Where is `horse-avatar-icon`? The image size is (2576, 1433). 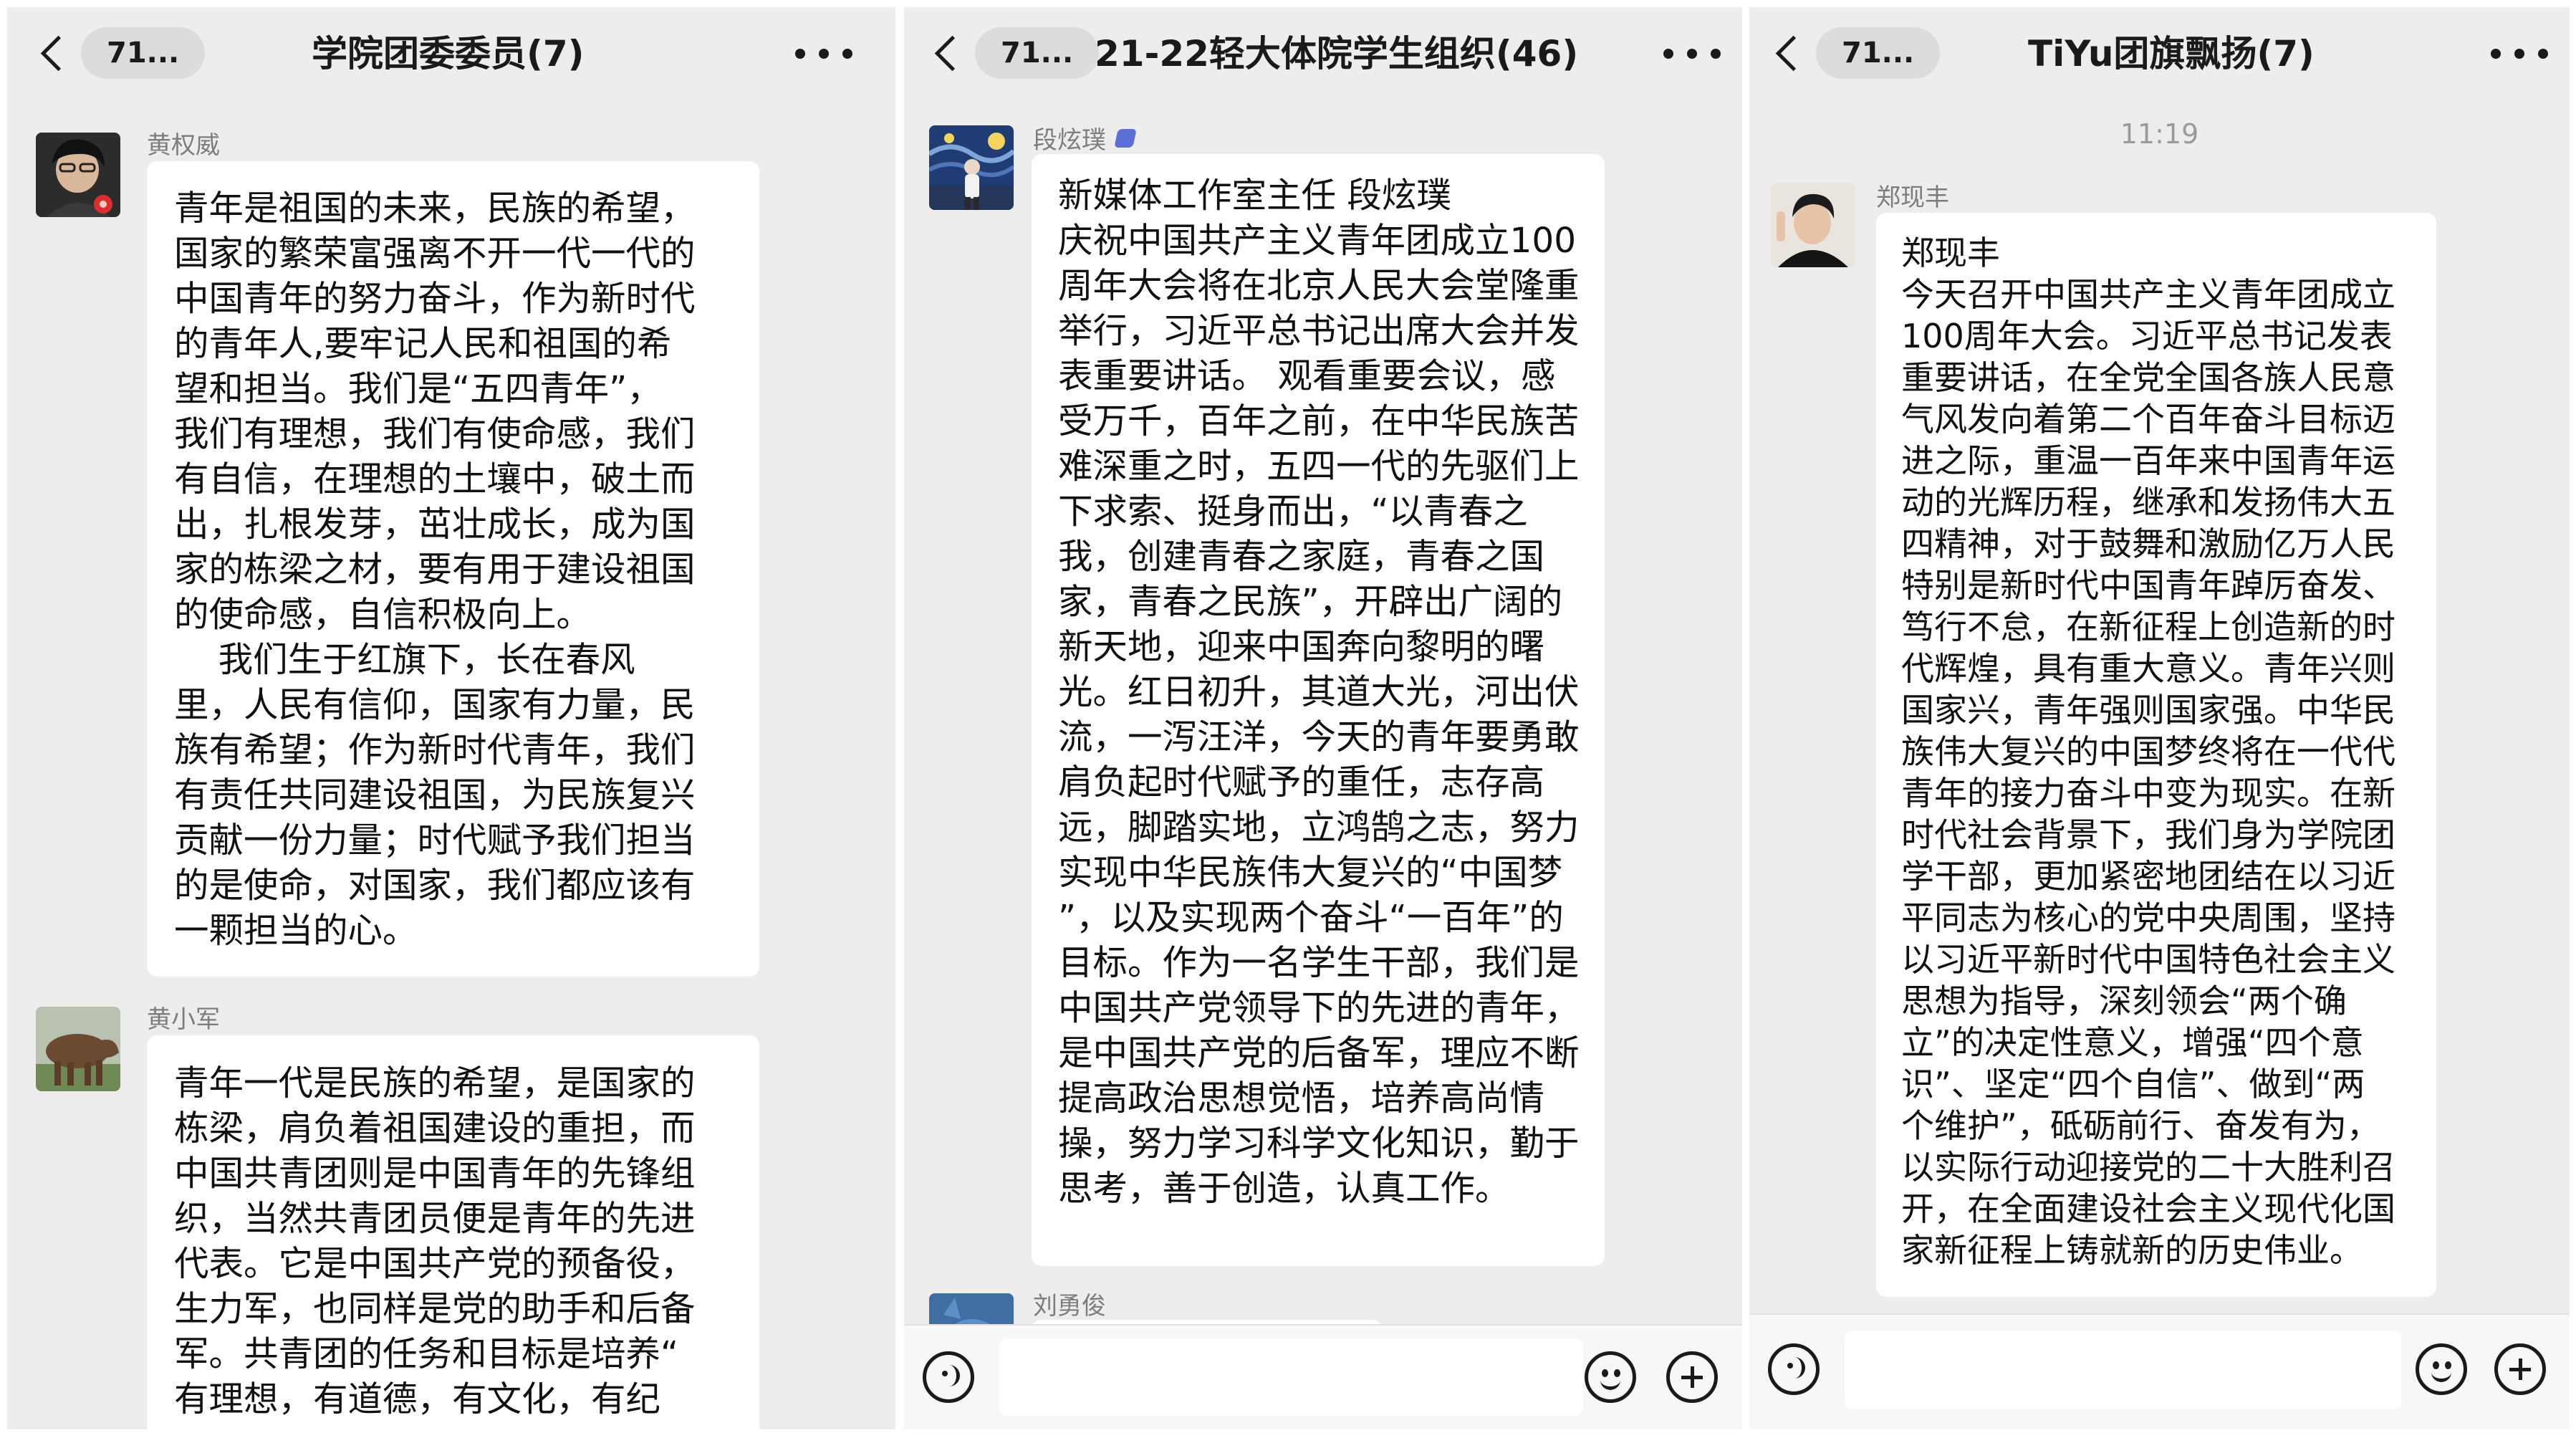
horse-avatar-icon is located at coordinates (78, 1049).